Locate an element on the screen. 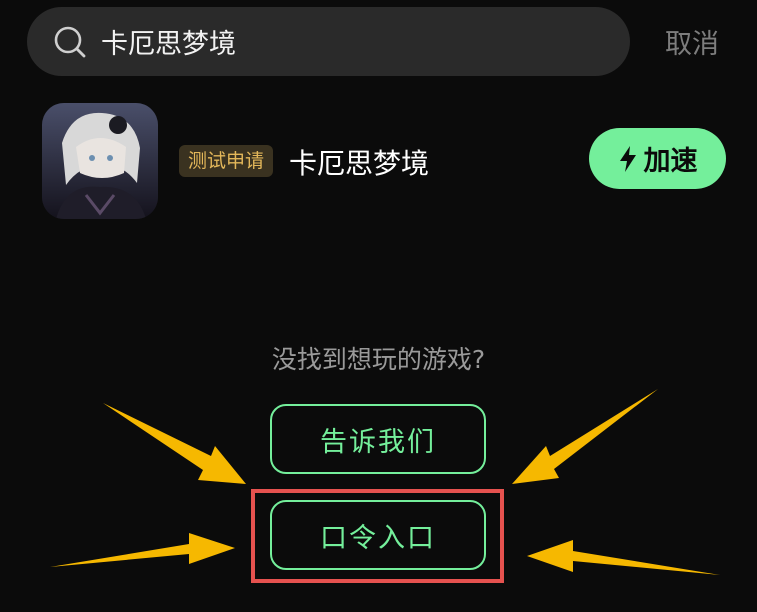  bolt-icon is located at coordinates (628, 159).